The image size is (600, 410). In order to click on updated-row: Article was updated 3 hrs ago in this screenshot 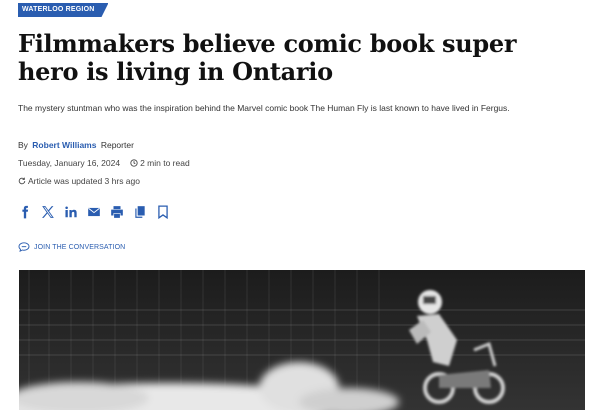, I will do `click(79, 181)`.